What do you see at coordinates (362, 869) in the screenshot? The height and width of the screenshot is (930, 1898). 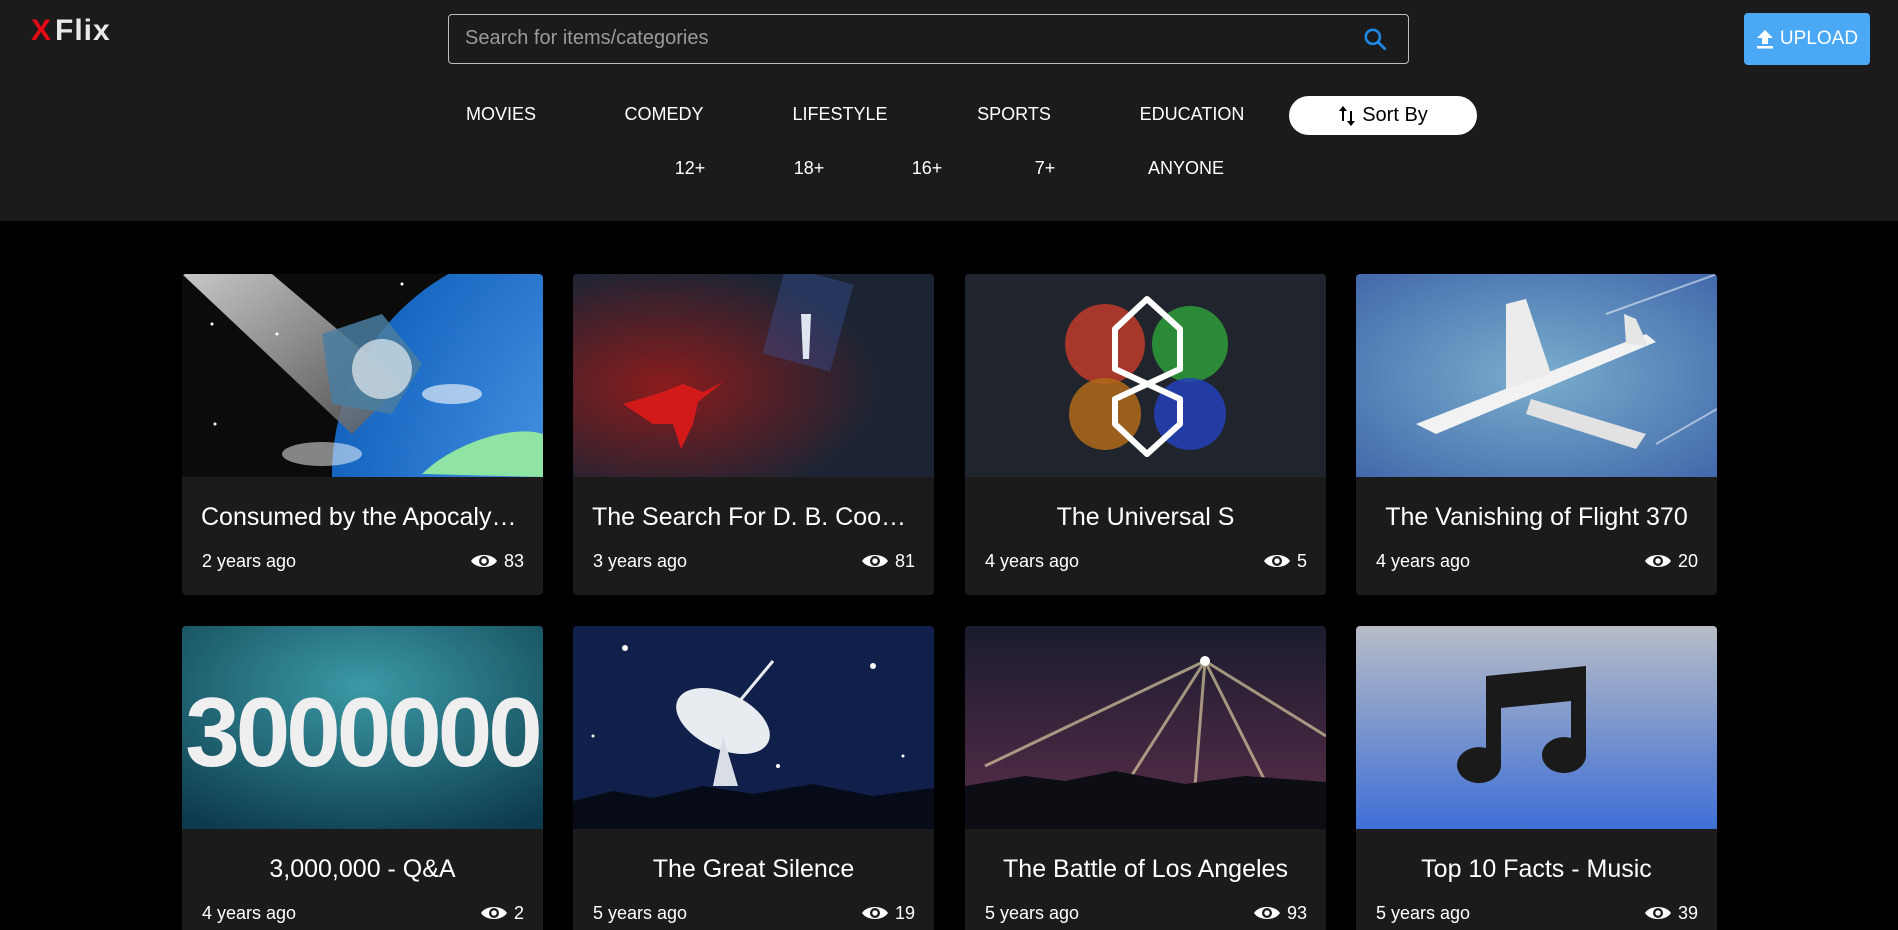 I see `video-title: 3,000,000 - Q&A` at bounding box center [362, 869].